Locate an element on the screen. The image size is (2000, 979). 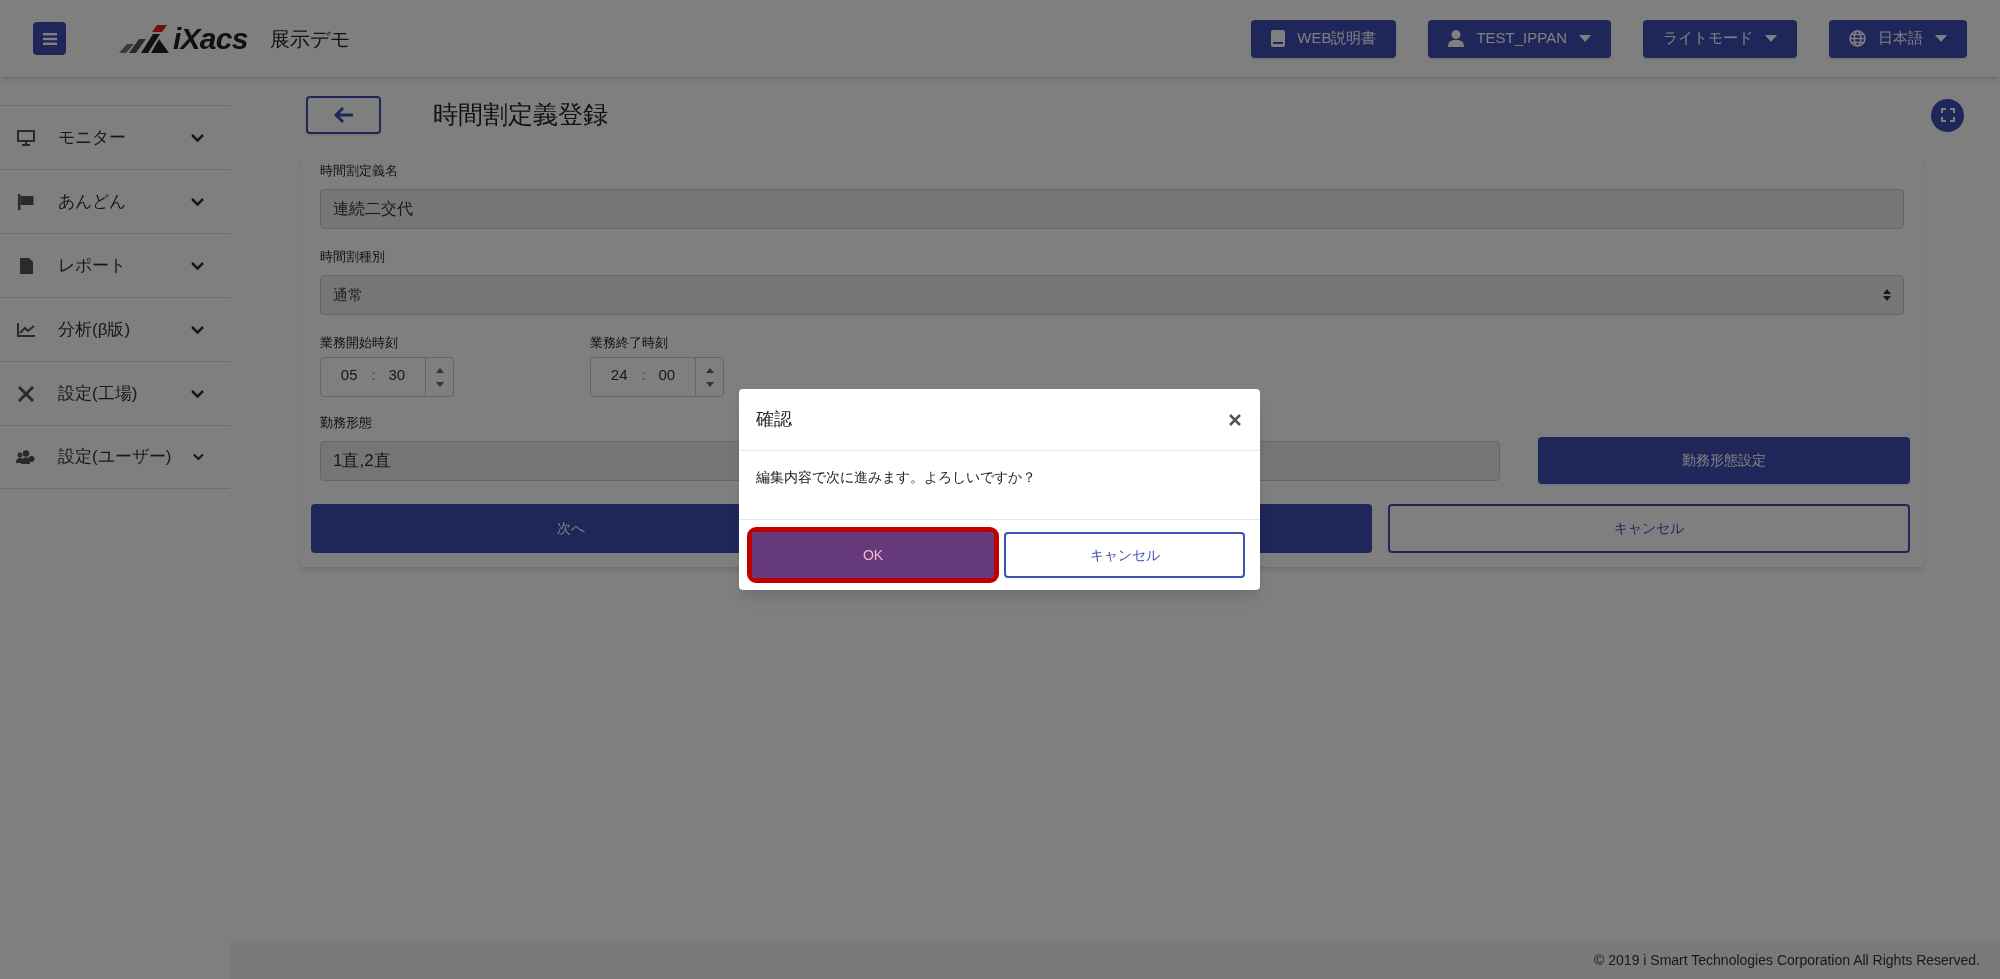
field-label: 業務終了時刻 is located at coordinates (629, 343).